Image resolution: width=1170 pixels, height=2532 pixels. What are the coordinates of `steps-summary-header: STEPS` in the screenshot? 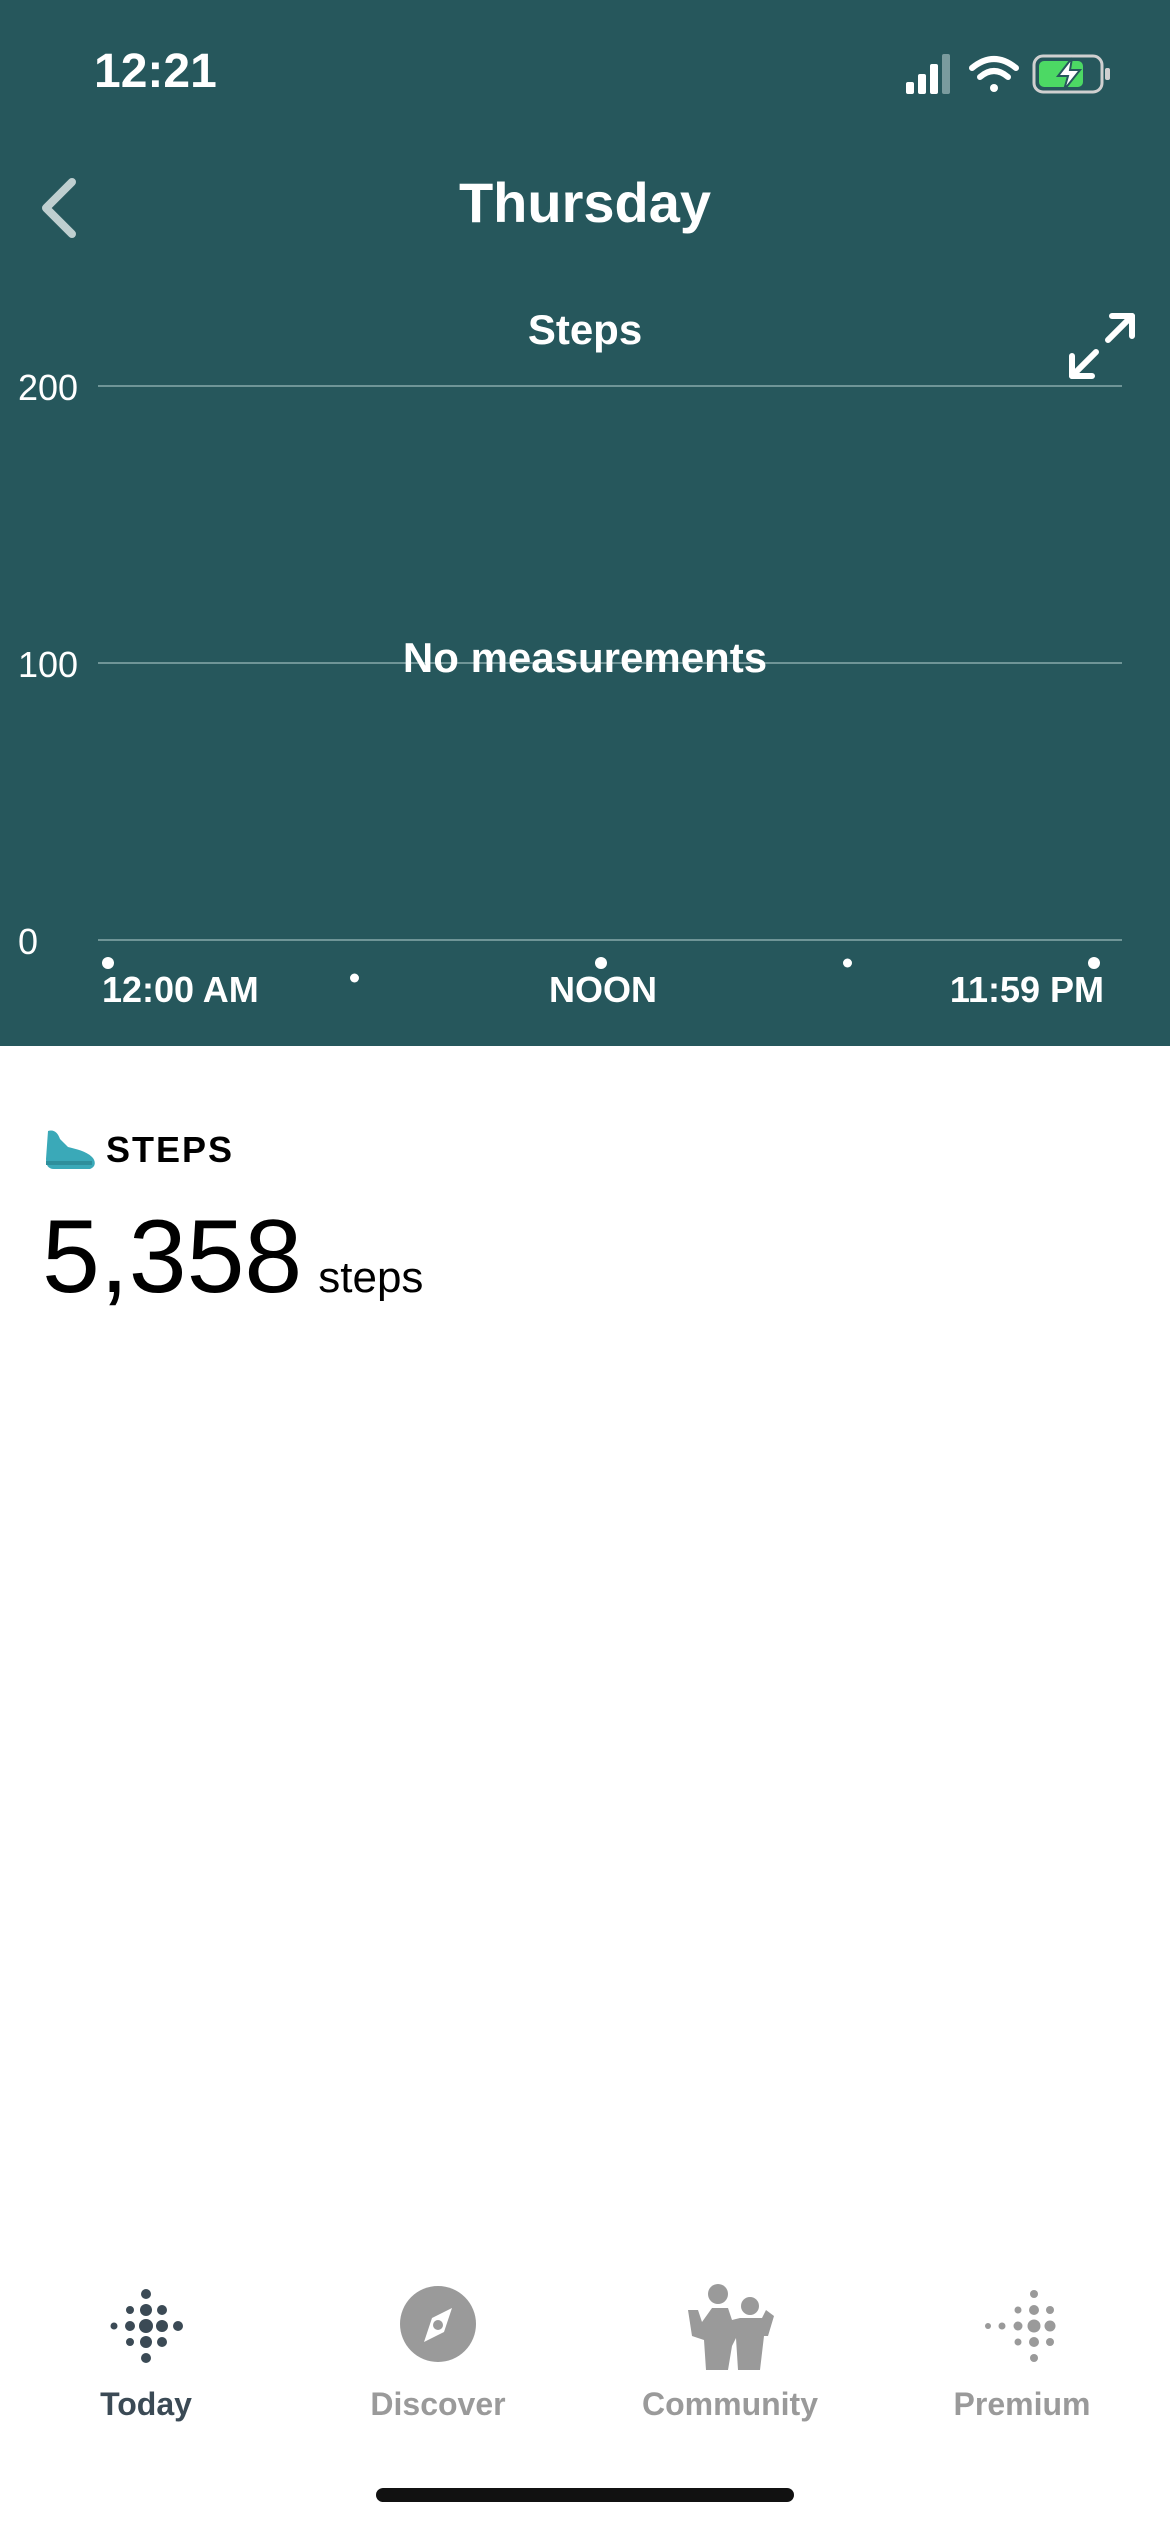 It's located at (232, 1150).